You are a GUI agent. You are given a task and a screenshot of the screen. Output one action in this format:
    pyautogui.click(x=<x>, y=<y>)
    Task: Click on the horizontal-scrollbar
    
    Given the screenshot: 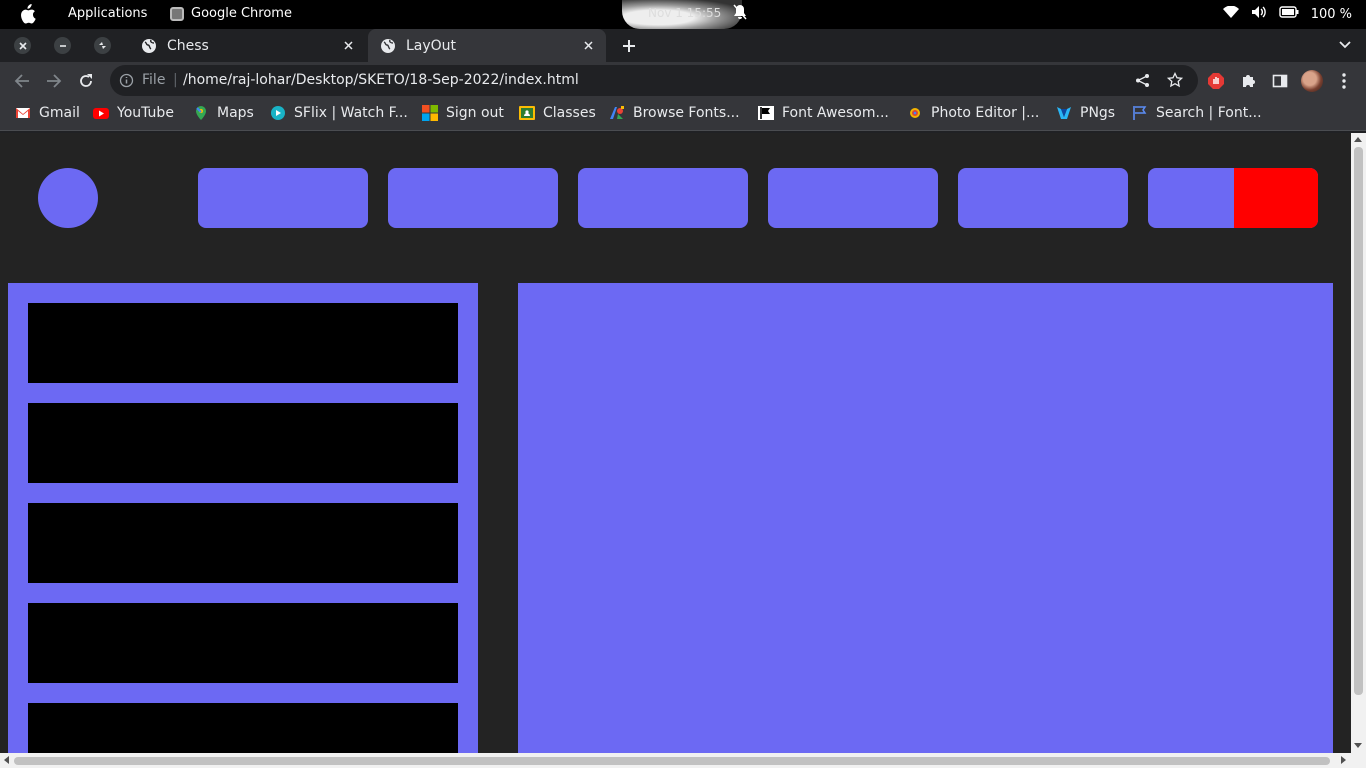 What is the action you would take?
    pyautogui.click(x=683, y=760)
    